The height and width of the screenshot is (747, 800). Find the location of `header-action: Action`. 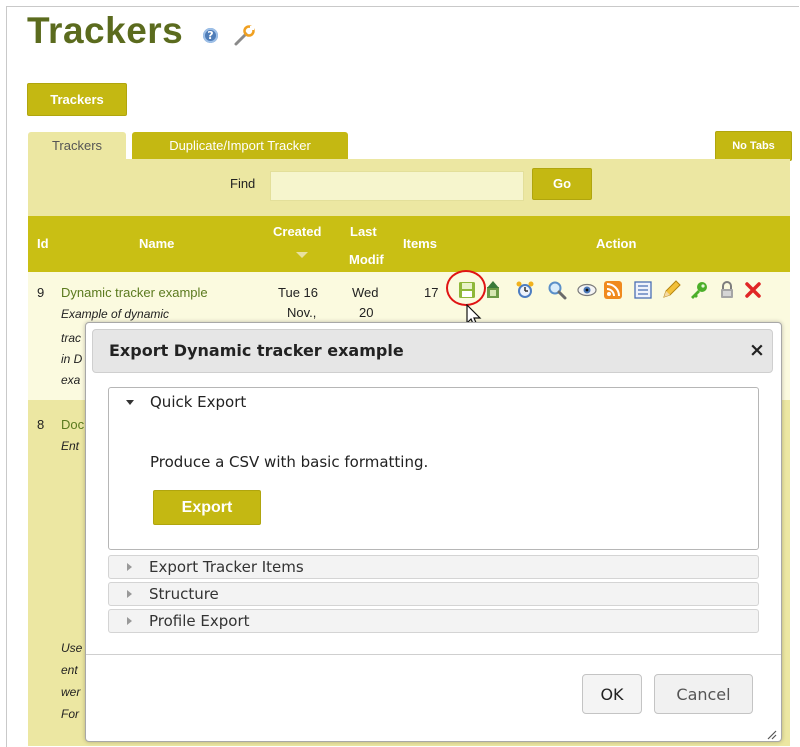

header-action: Action is located at coordinates (616, 243).